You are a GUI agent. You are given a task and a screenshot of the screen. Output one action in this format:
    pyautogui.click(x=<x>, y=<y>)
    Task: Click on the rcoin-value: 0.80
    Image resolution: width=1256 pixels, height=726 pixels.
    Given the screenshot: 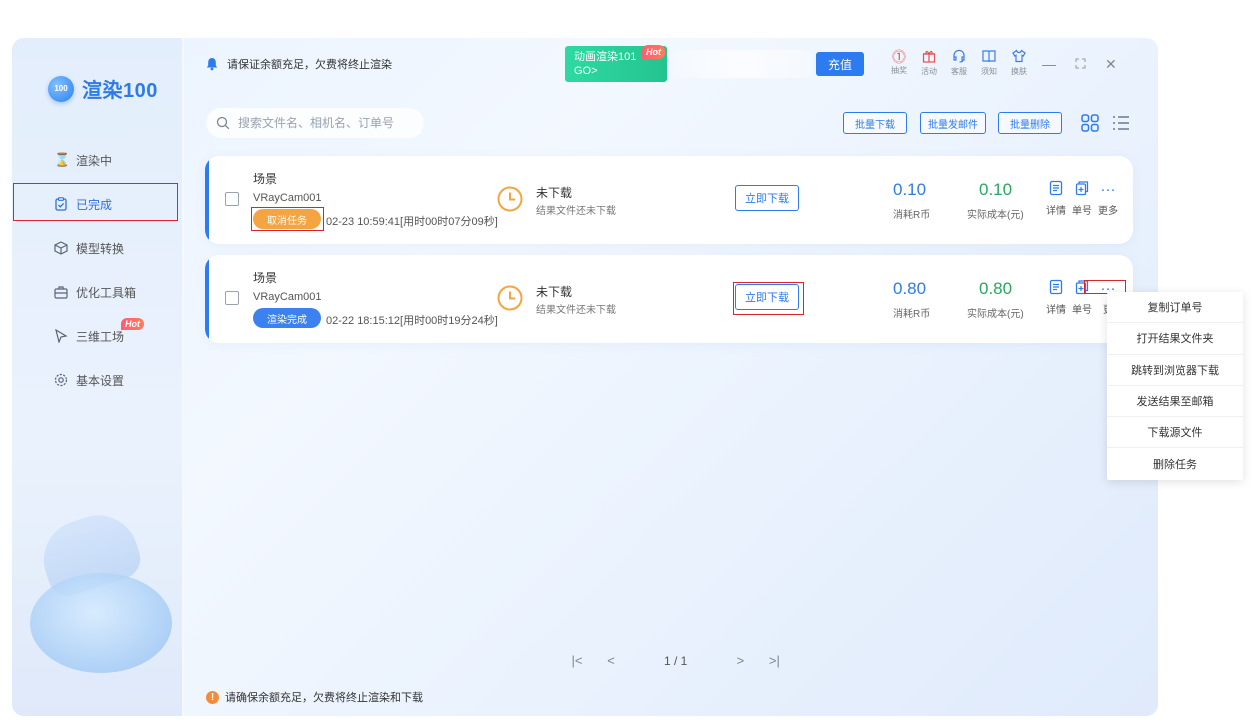 What is the action you would take?
    pyautogui.click(x=910, y=288)
    